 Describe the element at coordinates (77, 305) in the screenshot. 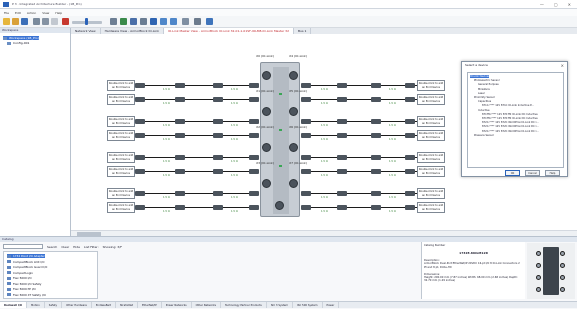

I see `catalog-tab: Other Hardware` at that location.